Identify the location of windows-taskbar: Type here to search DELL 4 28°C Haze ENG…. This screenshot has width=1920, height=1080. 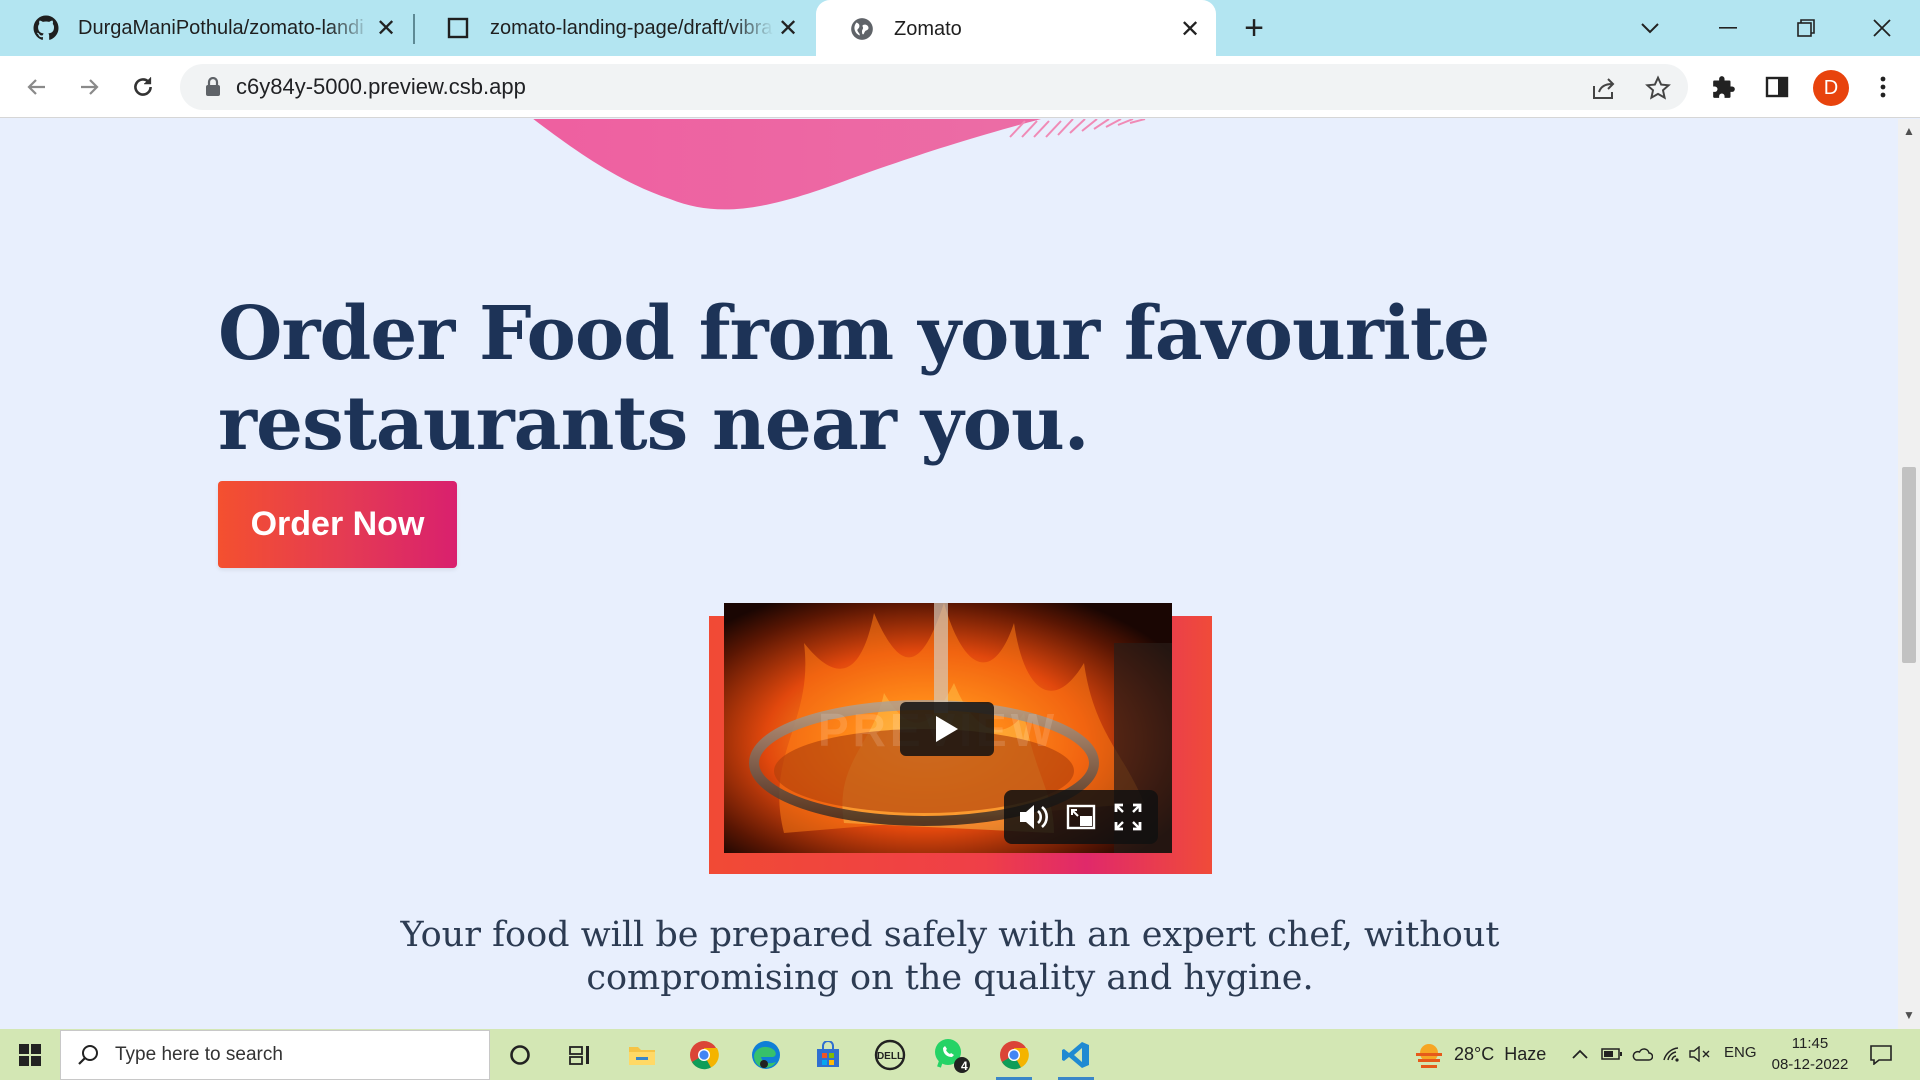
(960, 1054).